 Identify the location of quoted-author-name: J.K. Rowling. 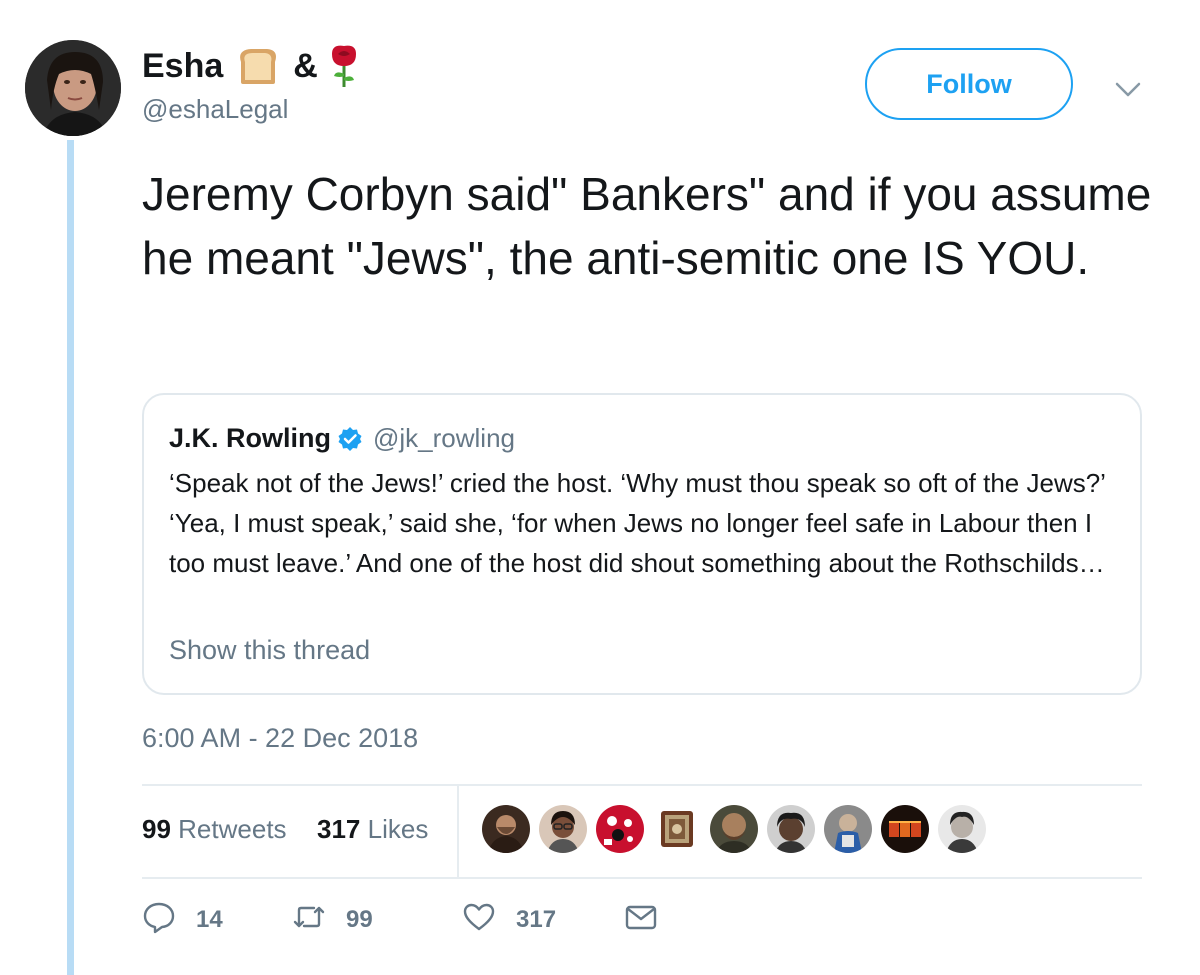
(250, 438).